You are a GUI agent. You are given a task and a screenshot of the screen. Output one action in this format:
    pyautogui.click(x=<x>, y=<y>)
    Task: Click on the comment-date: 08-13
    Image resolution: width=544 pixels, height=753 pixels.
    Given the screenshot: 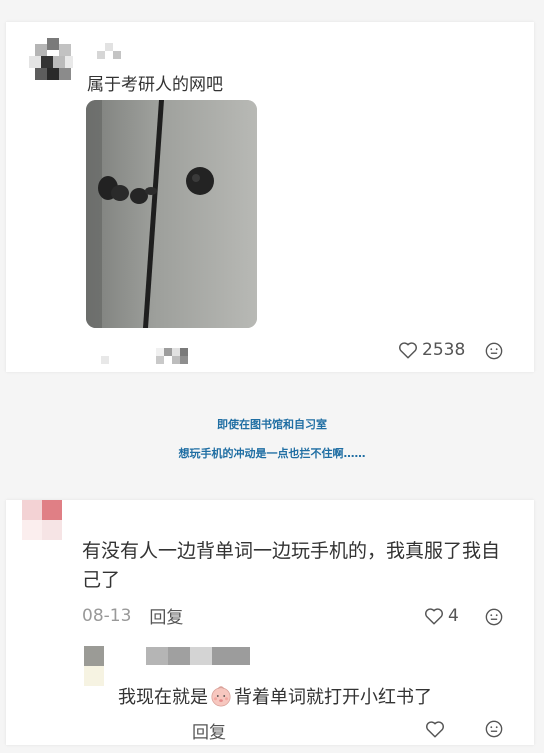 What is the action you would take?
    pyautogui.click(x=107, y=615)
    